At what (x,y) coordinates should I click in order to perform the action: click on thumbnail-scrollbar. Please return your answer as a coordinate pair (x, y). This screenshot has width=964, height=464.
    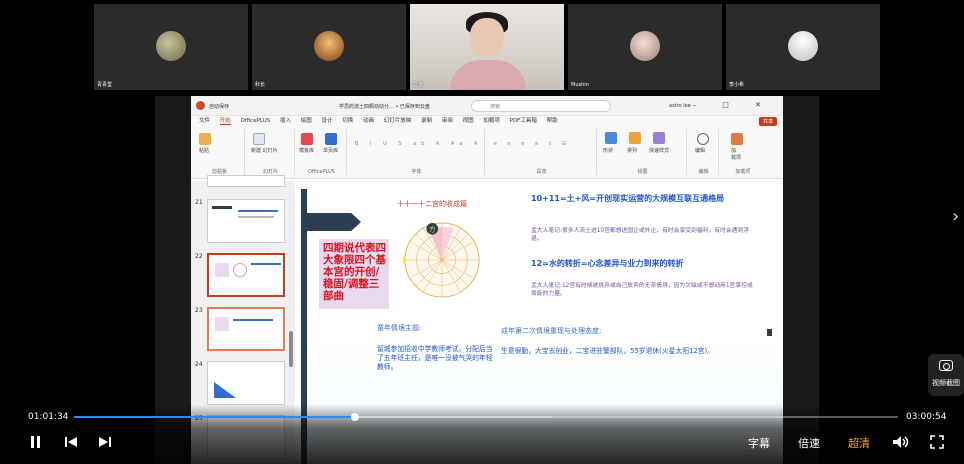
    Looking at the image, I should click on (291, 349).